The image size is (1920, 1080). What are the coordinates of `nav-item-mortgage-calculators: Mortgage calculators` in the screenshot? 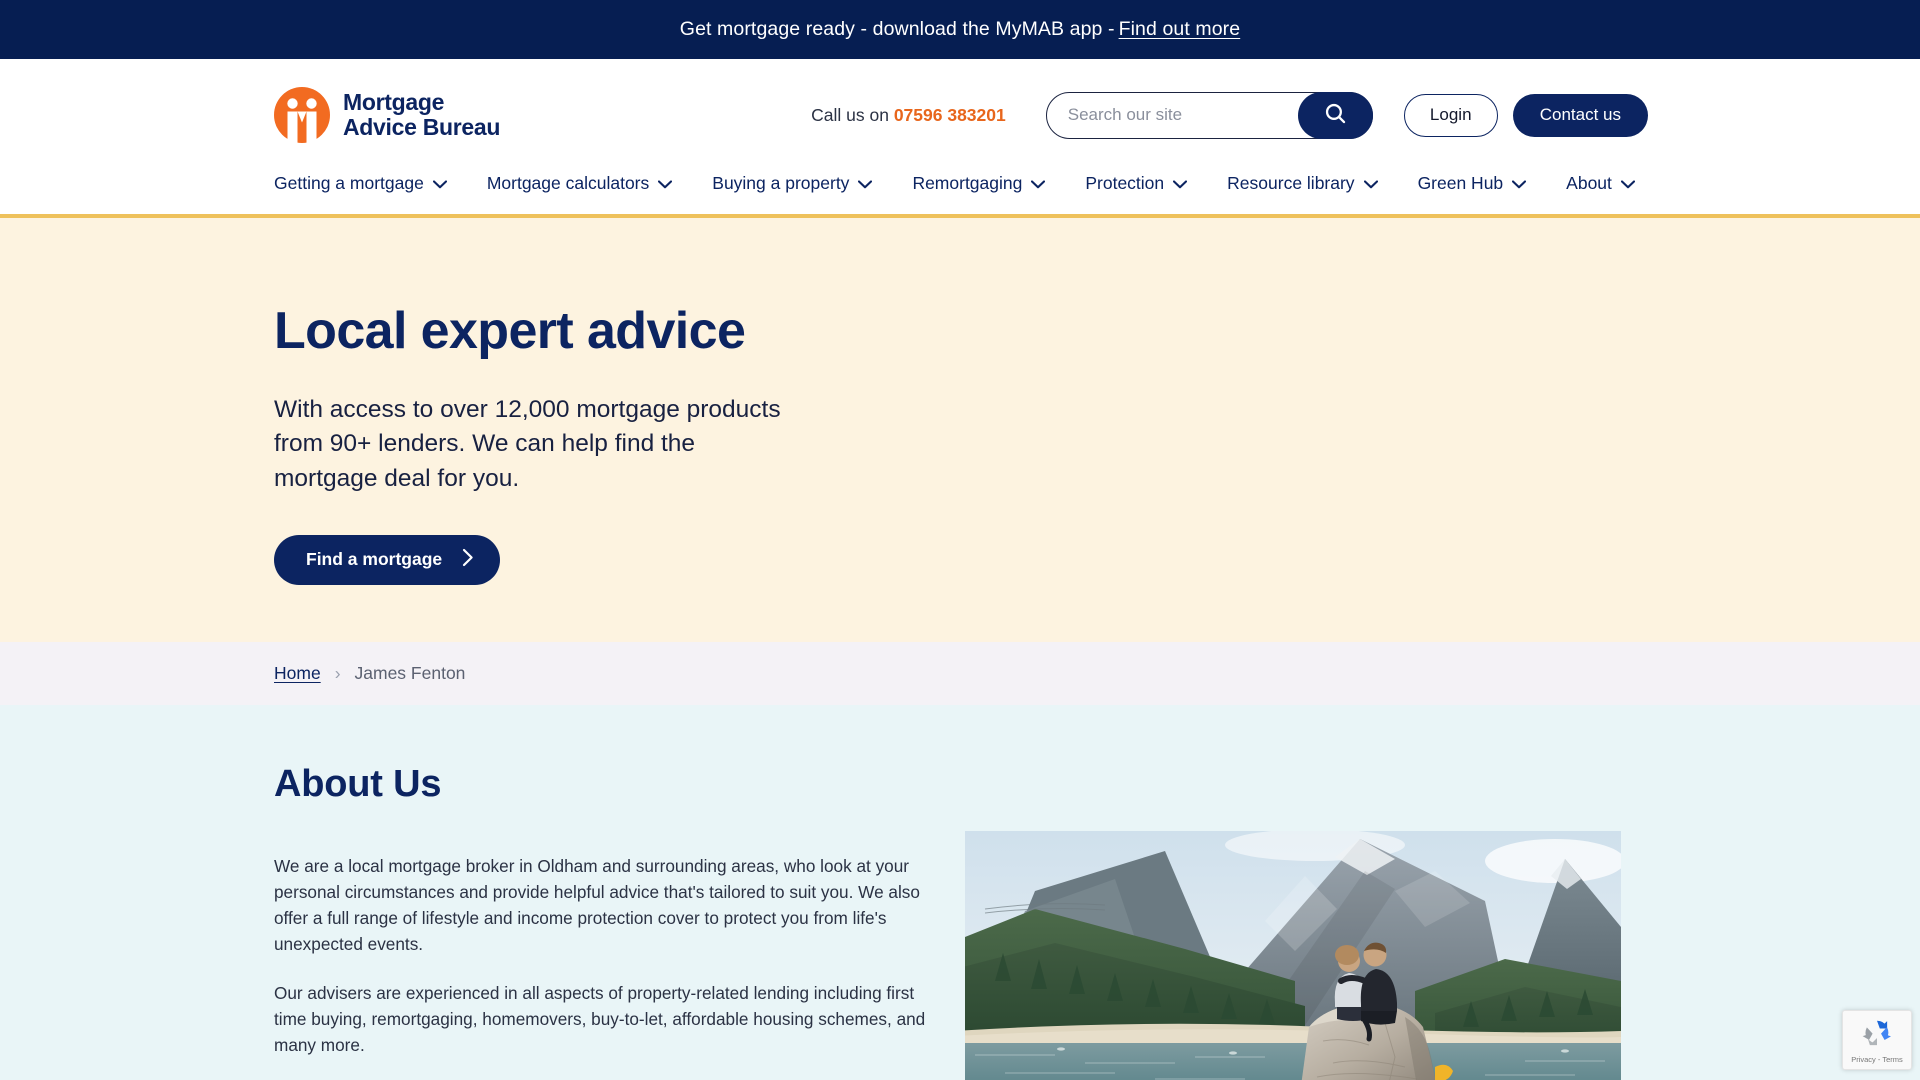 It's located at (579, 182).